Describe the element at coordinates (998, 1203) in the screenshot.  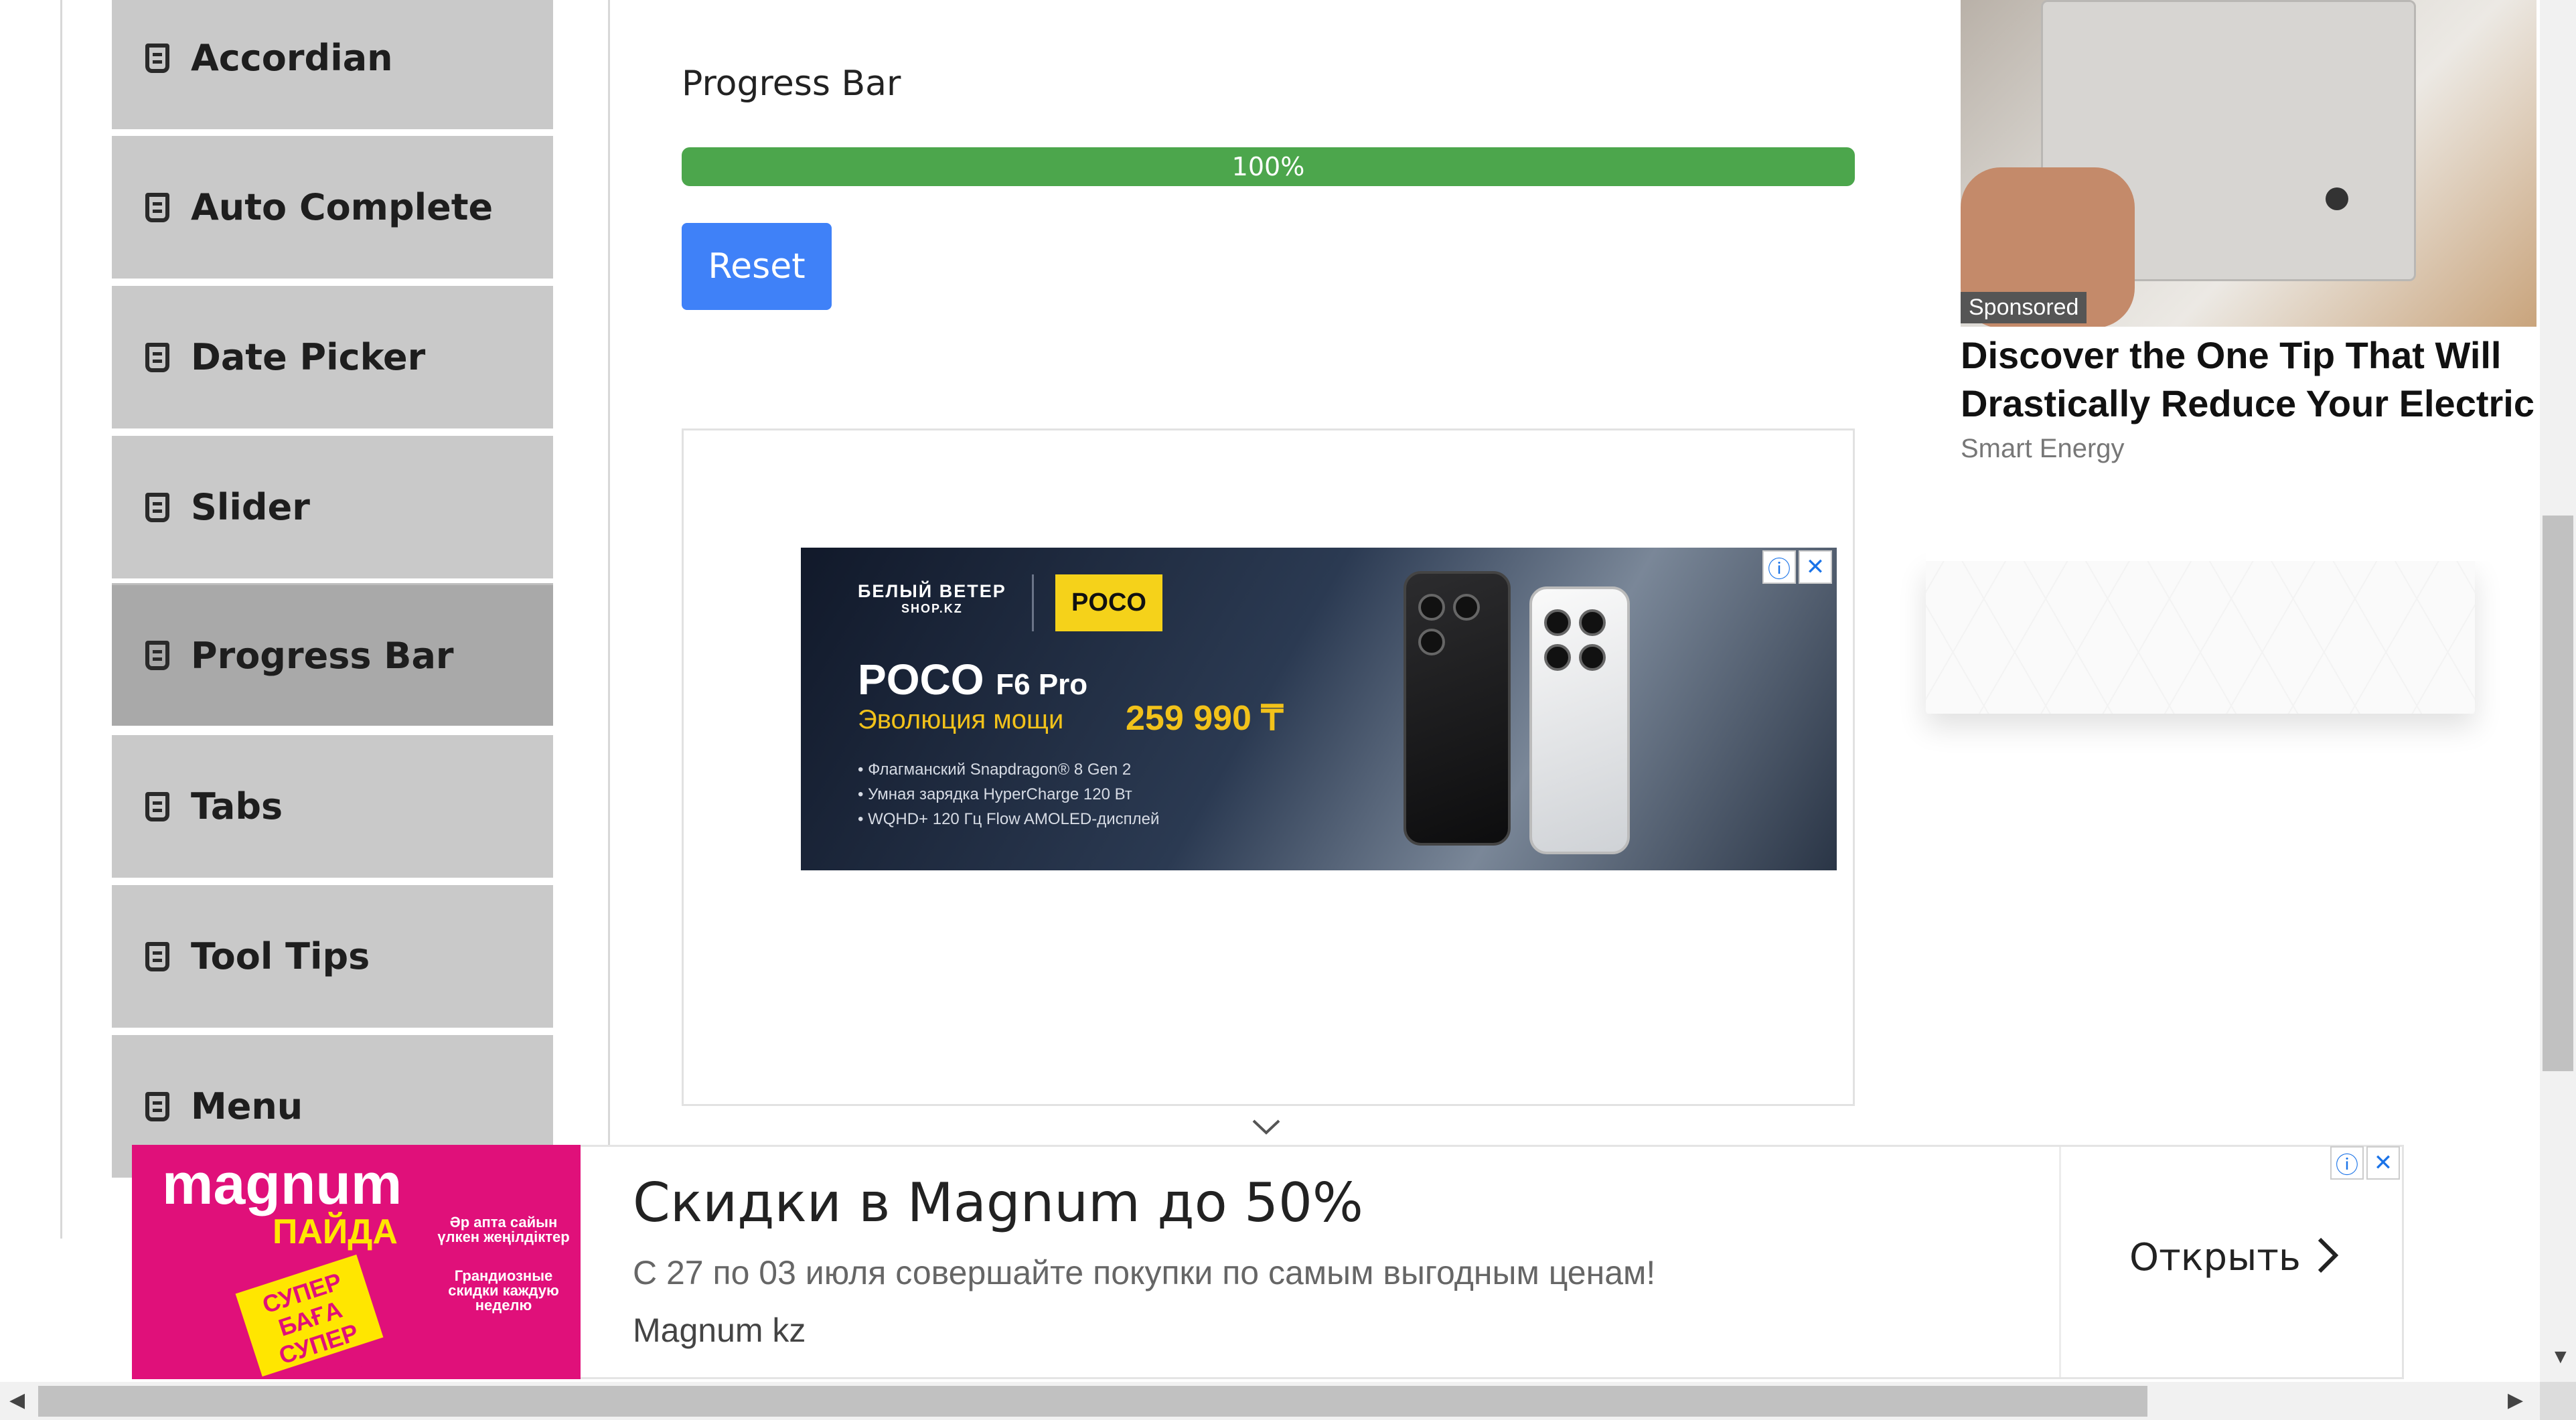
I see `ad-headline: Скидки в Magnum до 50%` at that location.